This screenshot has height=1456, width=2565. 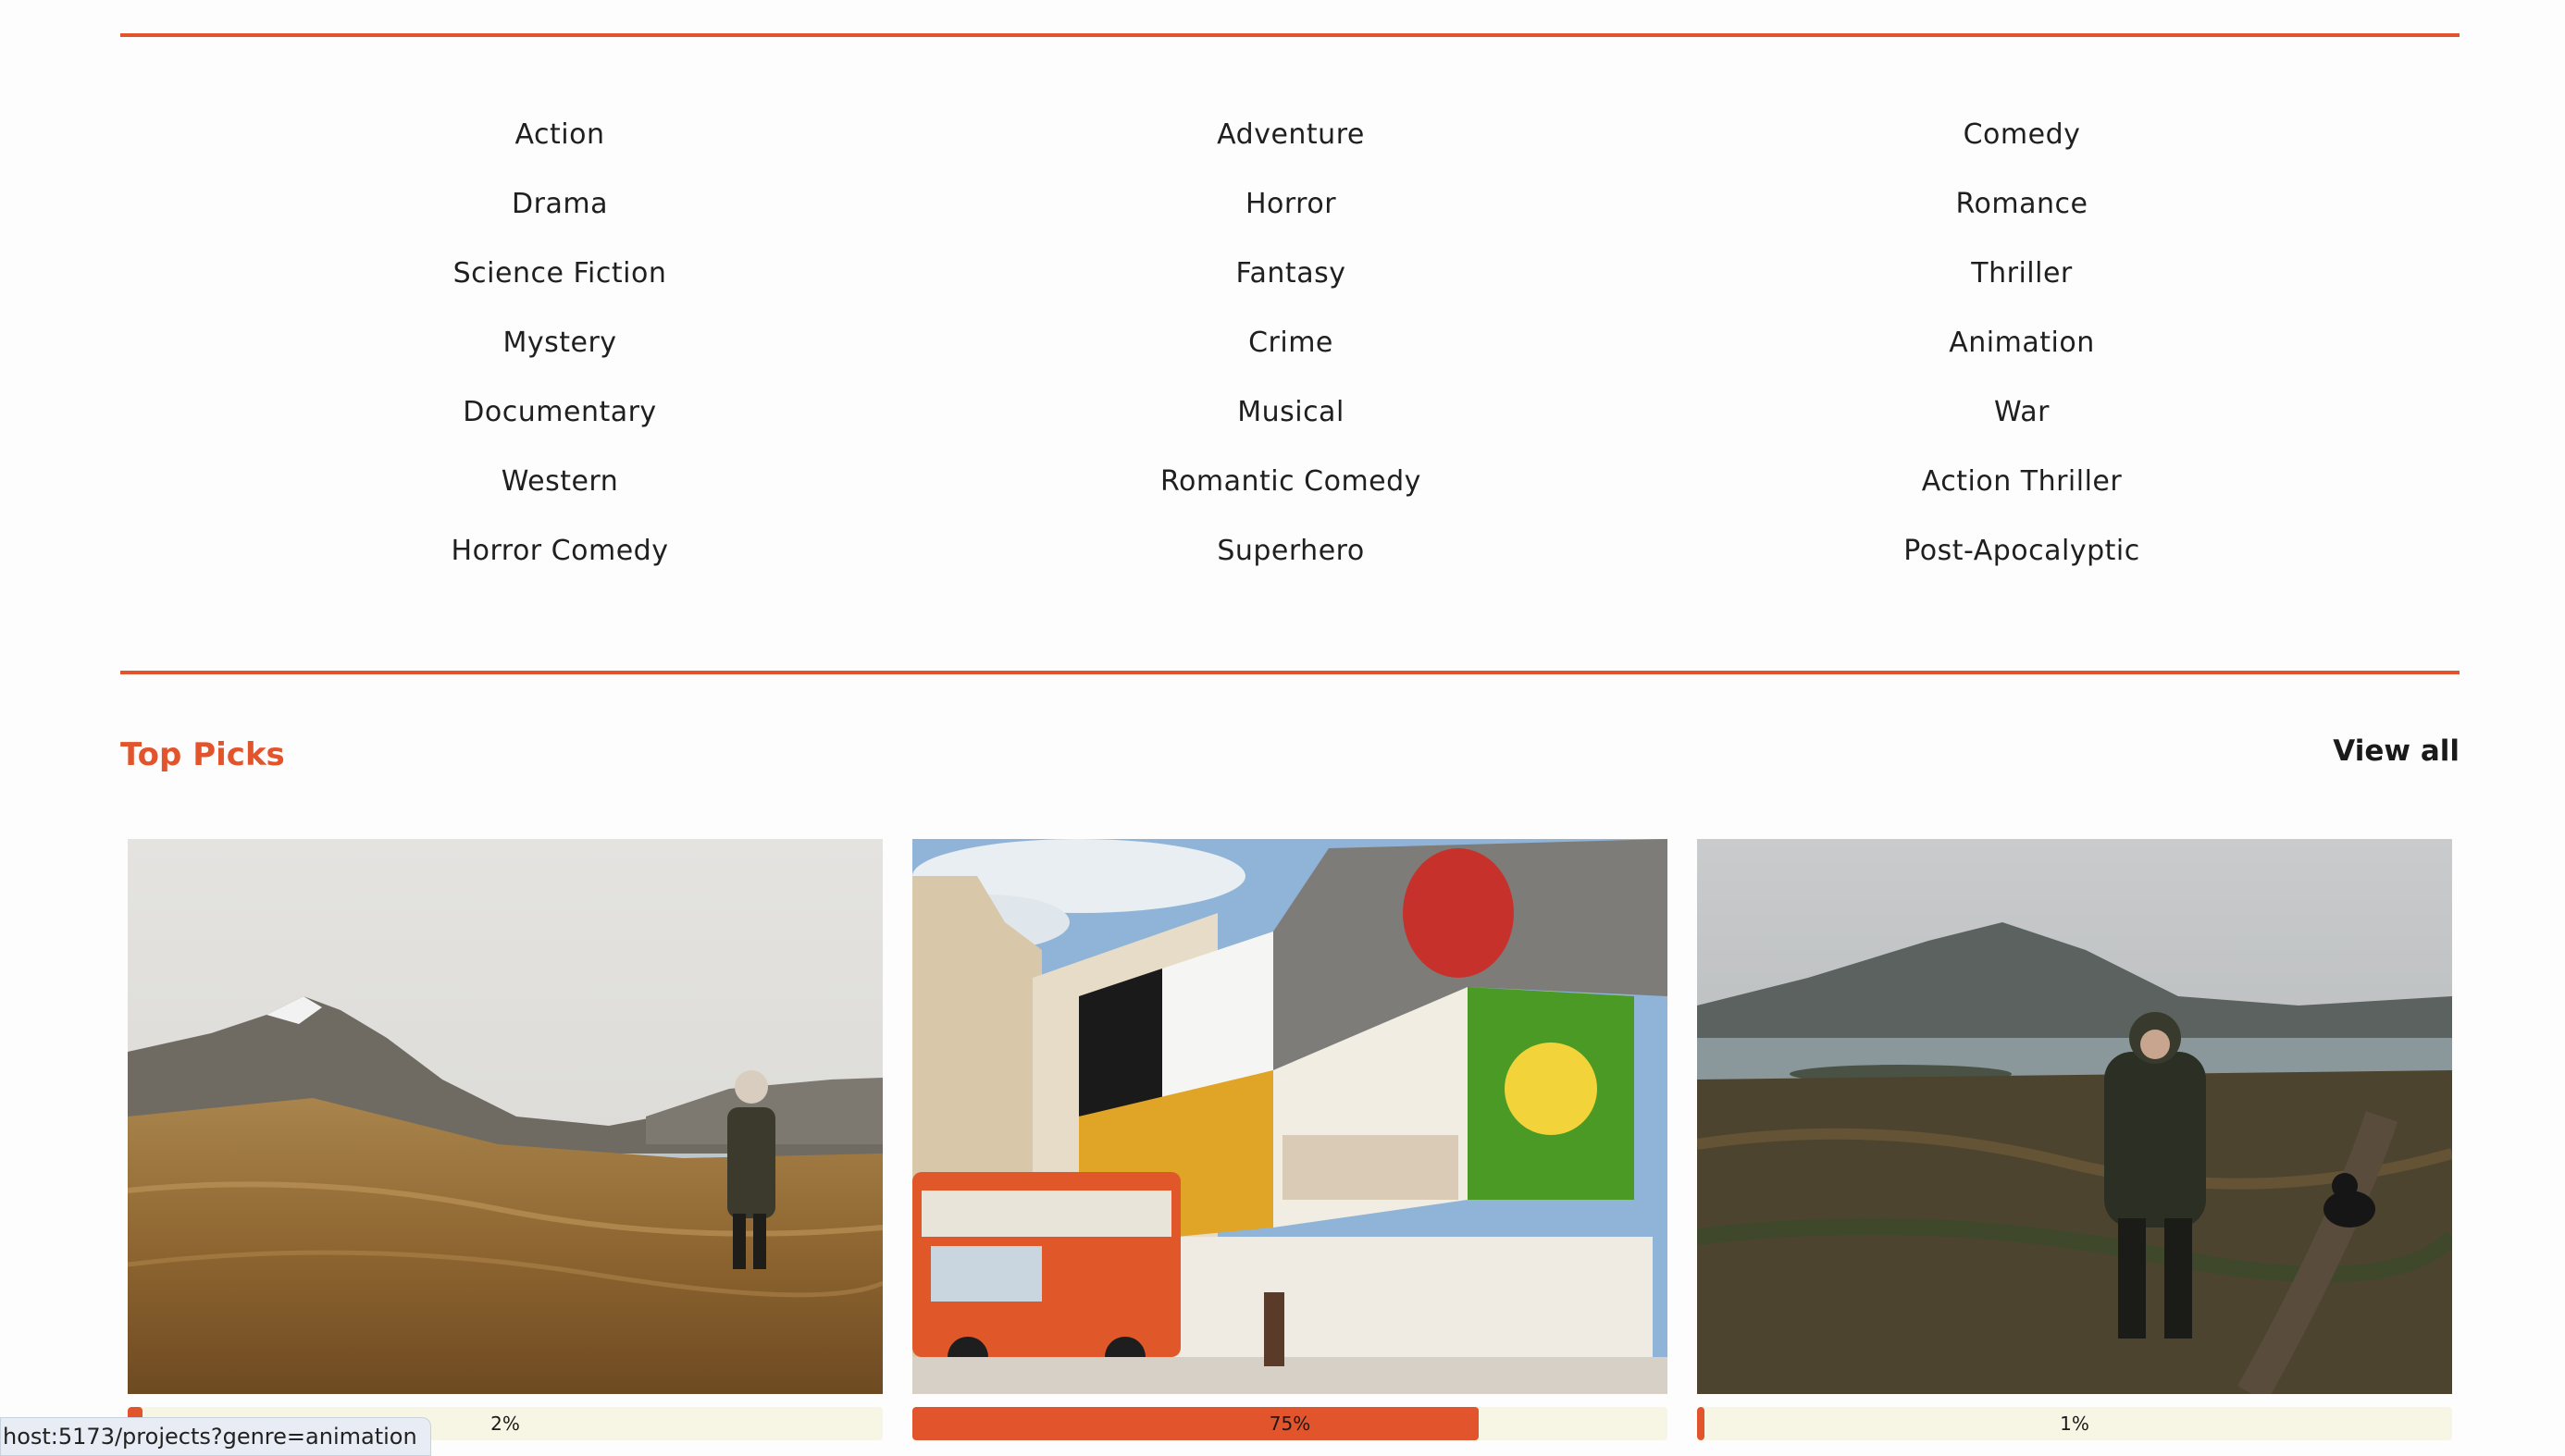 What do you see at coordinates (1290, 482) in the screenshot?
I see `genre-link: Romantic Comedy` at bounding box center [1290, 482].